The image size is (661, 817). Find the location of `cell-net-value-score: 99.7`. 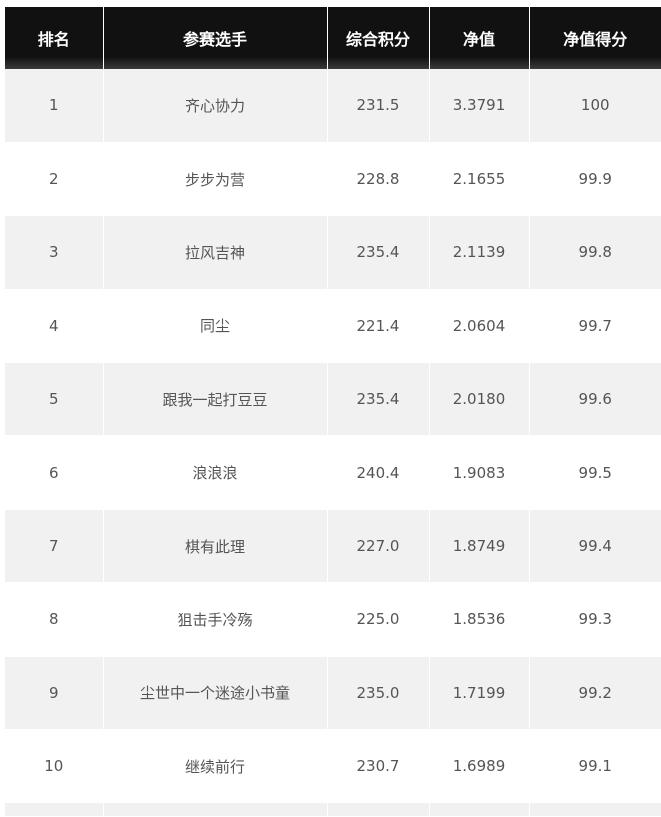

cell-net-value-score: 99.7 is located at coordinates (594, 326).